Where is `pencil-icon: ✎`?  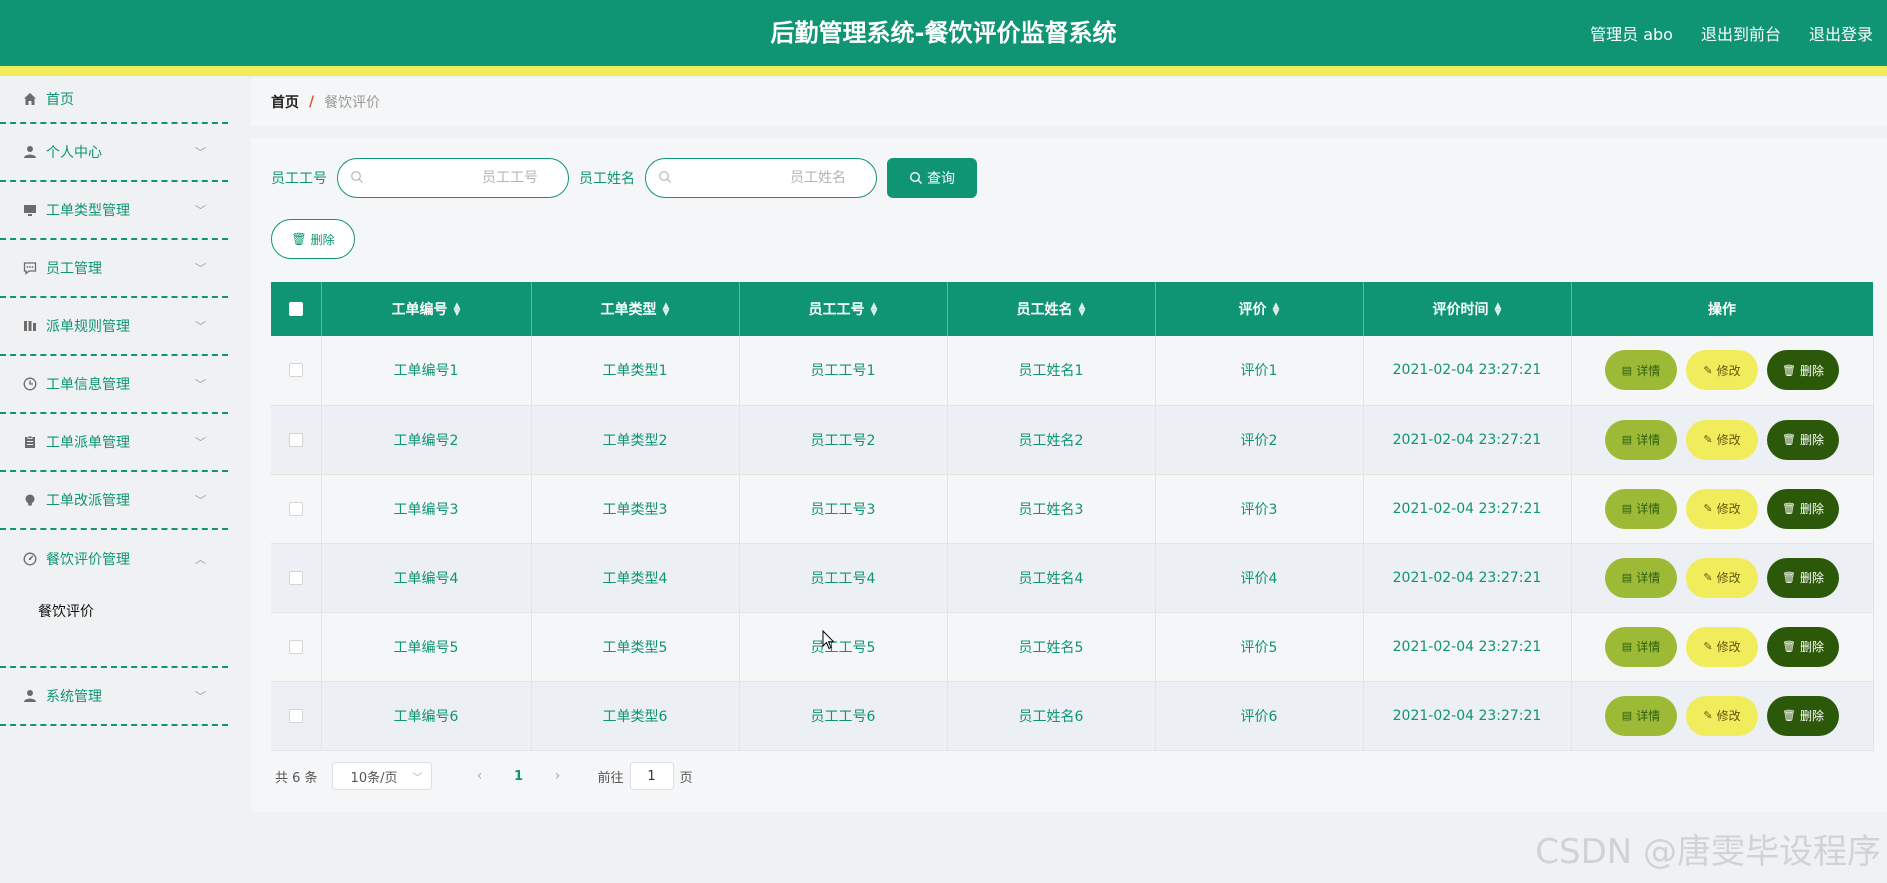
pencil-icon: ✎ is located at coordinates (1708, 578).